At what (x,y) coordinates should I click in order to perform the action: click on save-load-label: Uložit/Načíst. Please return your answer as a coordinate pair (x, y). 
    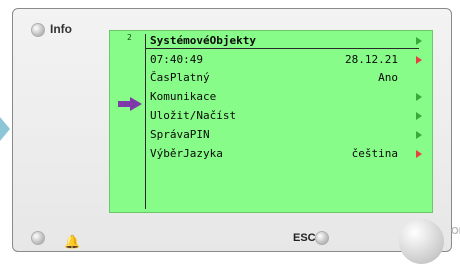
    Looking at the image, I should click on (193, 115).